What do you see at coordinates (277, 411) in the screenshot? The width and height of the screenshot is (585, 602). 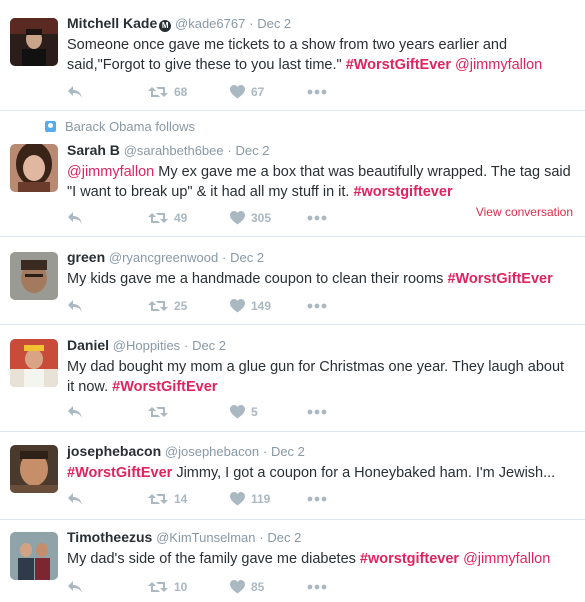 I see `tweet-actions: 5` at bounding box center [277, 411].